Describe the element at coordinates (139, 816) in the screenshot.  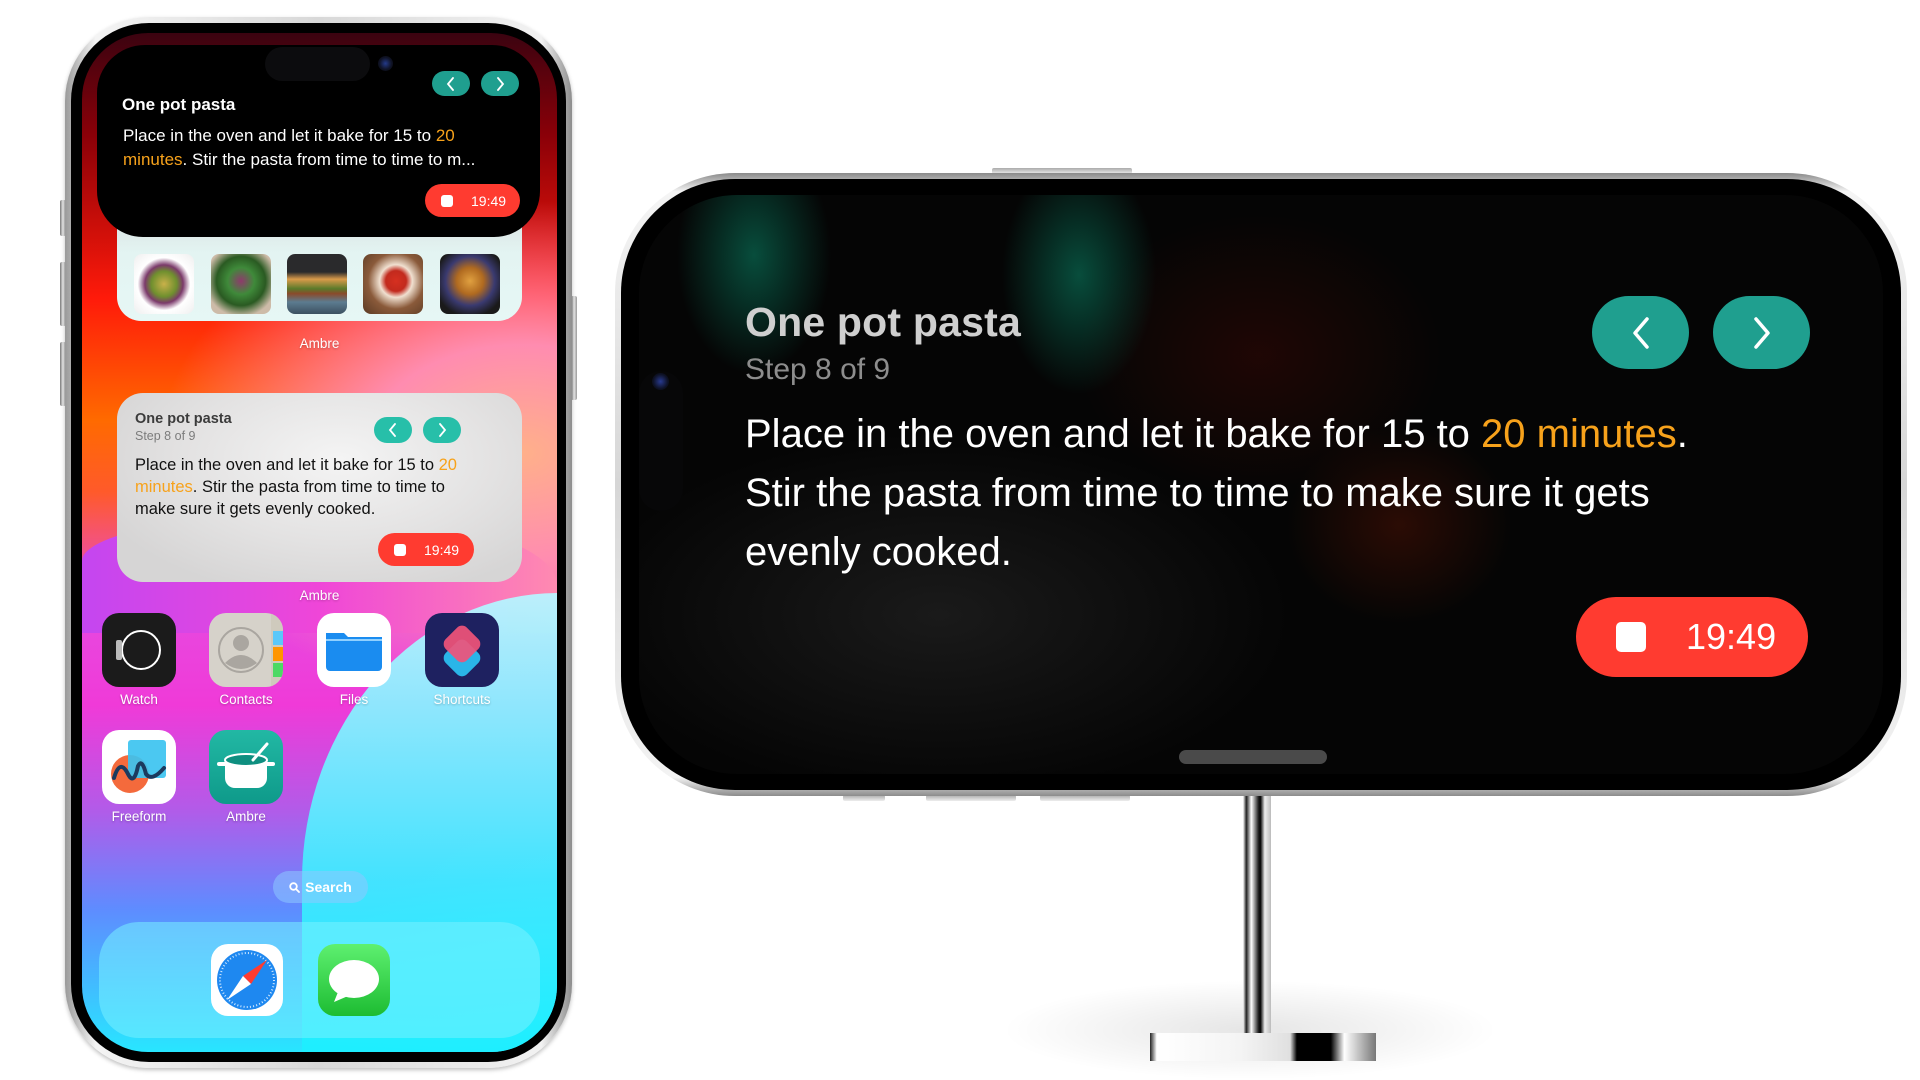
I see `app-label-freeform: Freeform` at that location.